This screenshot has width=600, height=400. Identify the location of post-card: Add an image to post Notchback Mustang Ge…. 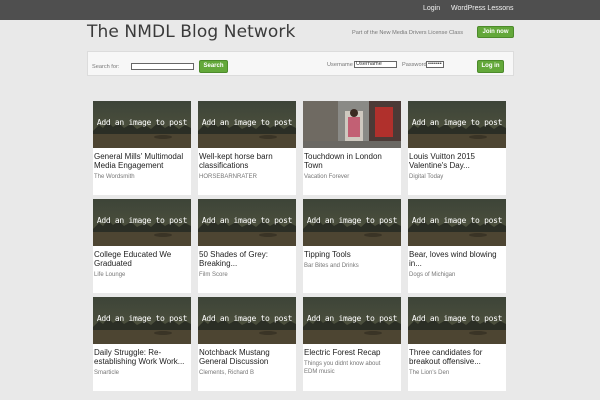
(247, 344).